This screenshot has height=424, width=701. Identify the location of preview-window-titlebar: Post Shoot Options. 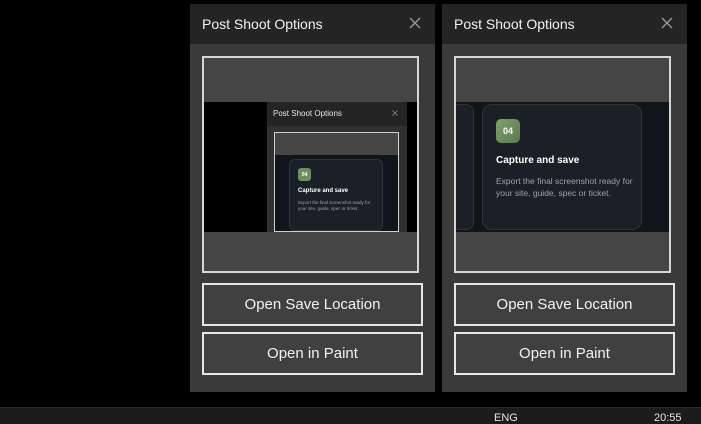
(337, 114).